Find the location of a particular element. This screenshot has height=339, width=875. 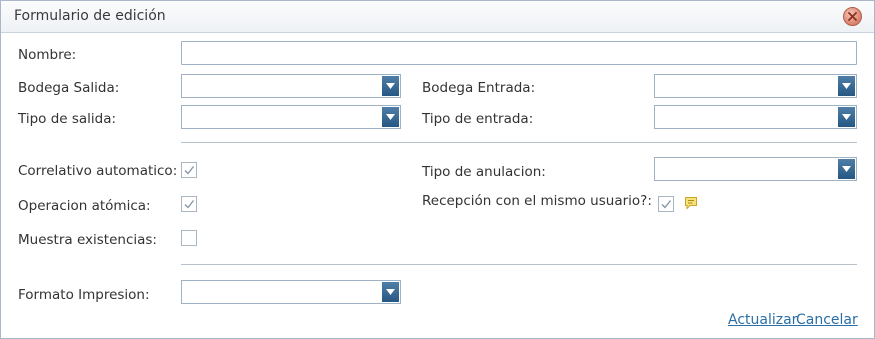

tipo-entrada-label: Tipo de entrada: is located at coordinates (478, 119).